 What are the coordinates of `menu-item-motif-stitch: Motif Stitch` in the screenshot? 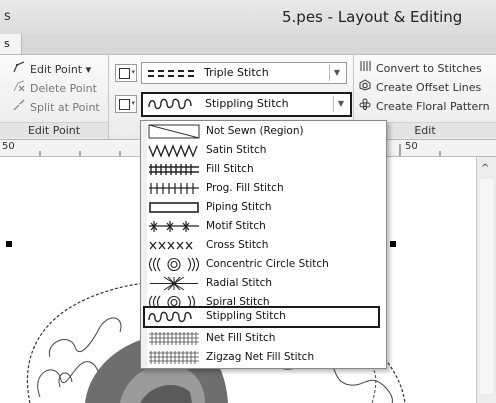 It's located at (262, 226).